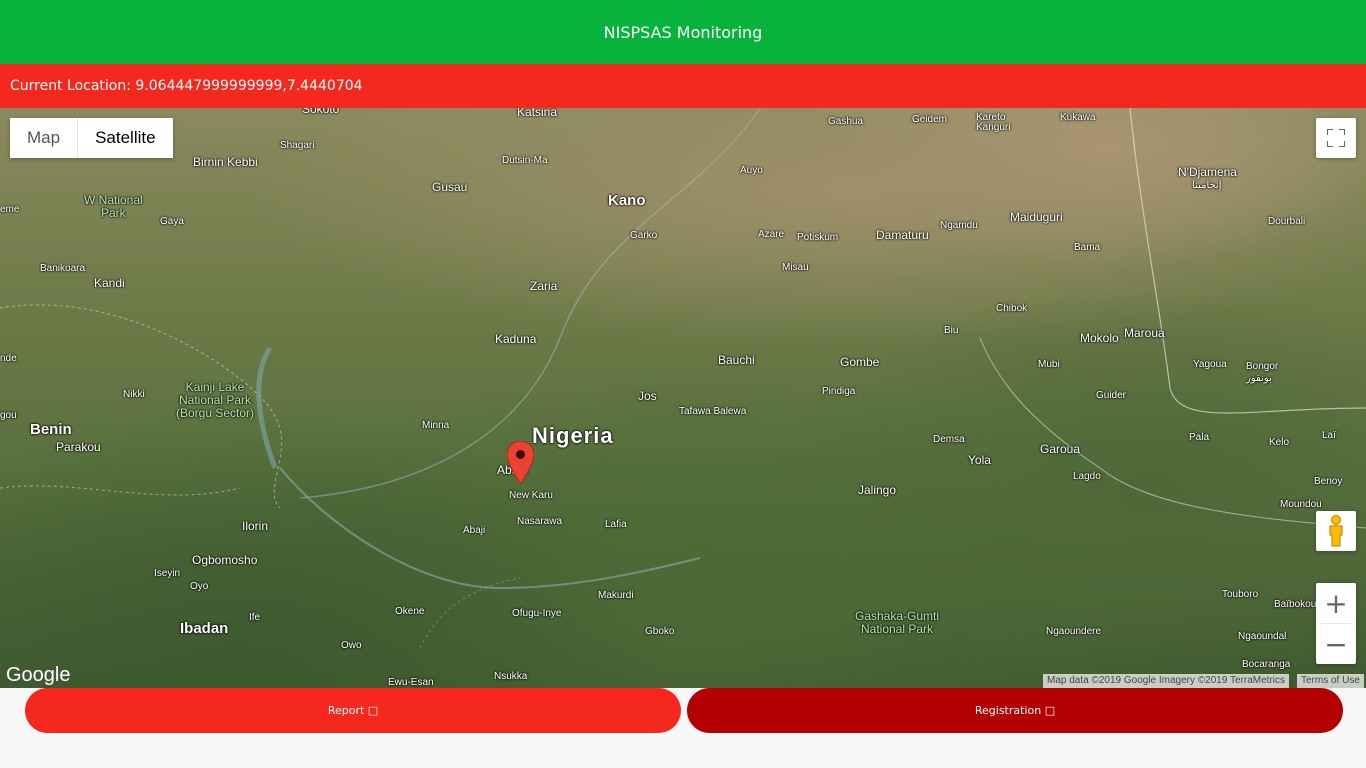  Describe the element at coordinates (1279, 442) in the screenshot. I see `place-label: Kelo` at that location.